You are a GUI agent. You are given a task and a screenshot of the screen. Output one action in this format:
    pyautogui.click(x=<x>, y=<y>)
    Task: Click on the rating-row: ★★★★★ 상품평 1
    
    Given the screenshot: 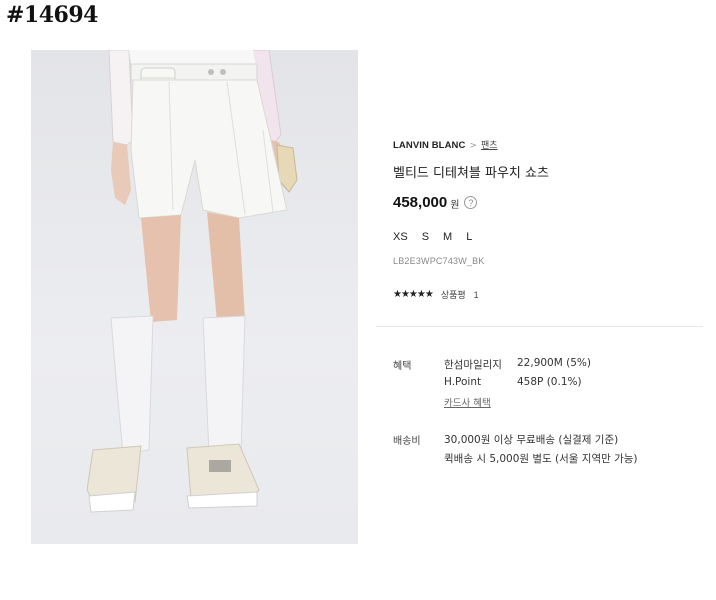 What is the action you would take?
    pyautogui.click(x=436, y=294)
    